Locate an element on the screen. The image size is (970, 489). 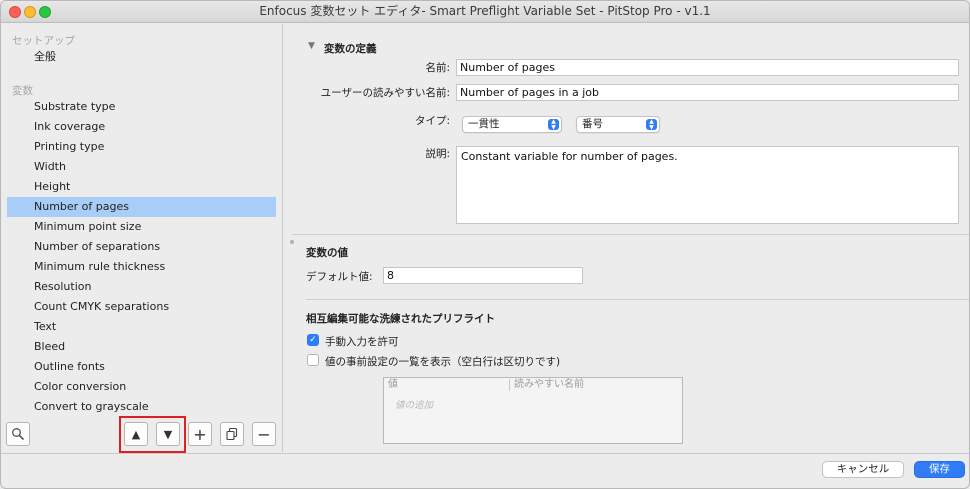
minus-icon: − is located at coordinates (264, 434).